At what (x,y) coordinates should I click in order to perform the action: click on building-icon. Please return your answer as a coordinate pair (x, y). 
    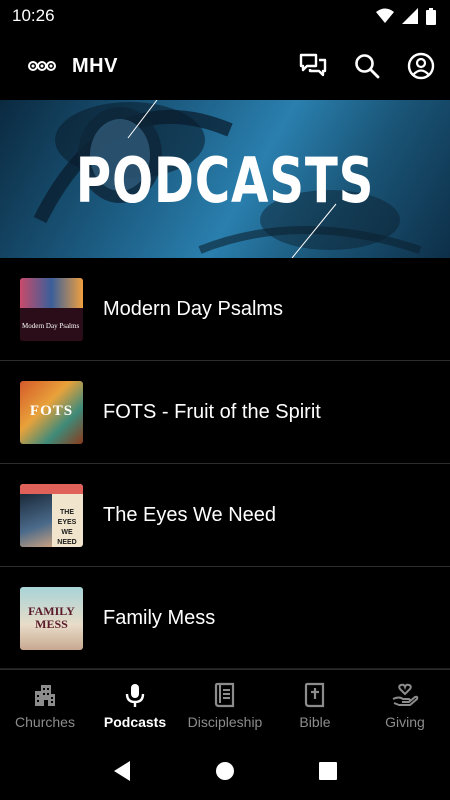
    Looking at the image, I should click on (45, 695).